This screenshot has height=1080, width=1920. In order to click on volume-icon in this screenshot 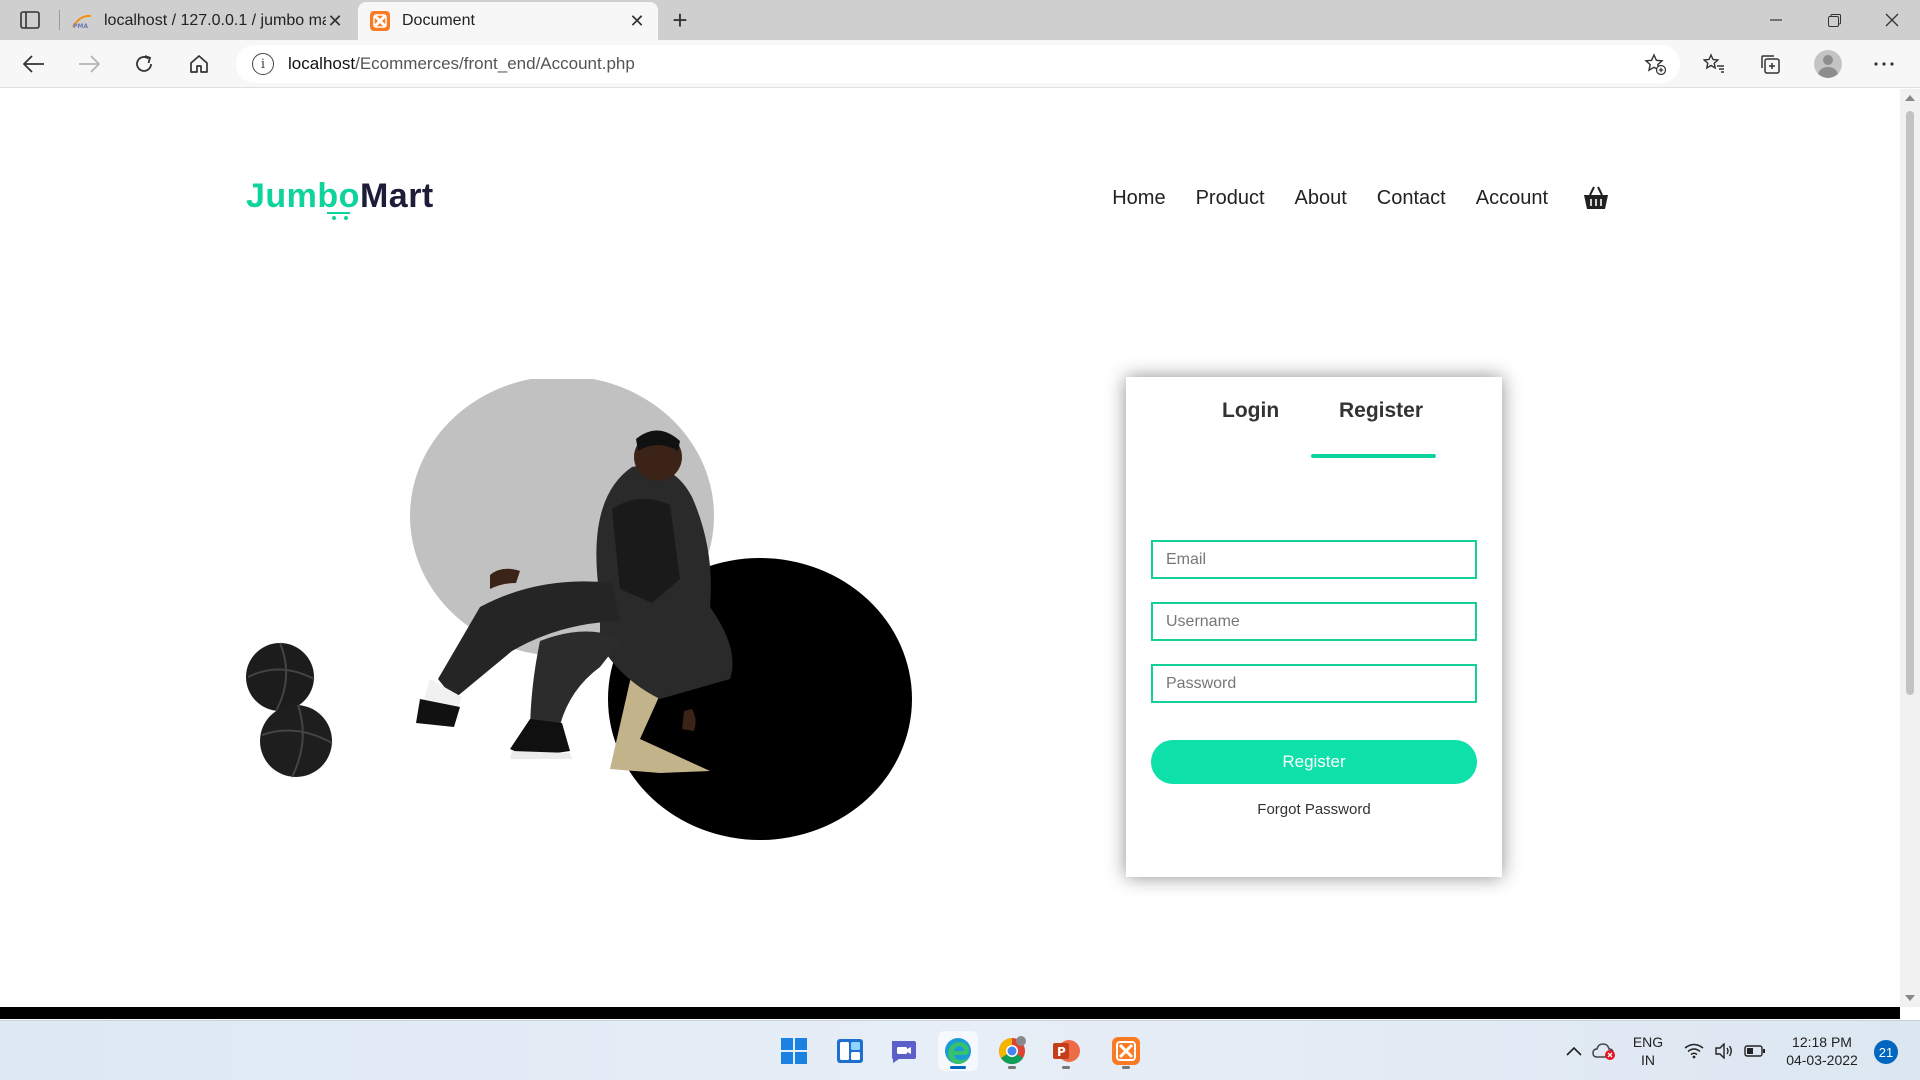, I will do `click(1723, 1051)`.